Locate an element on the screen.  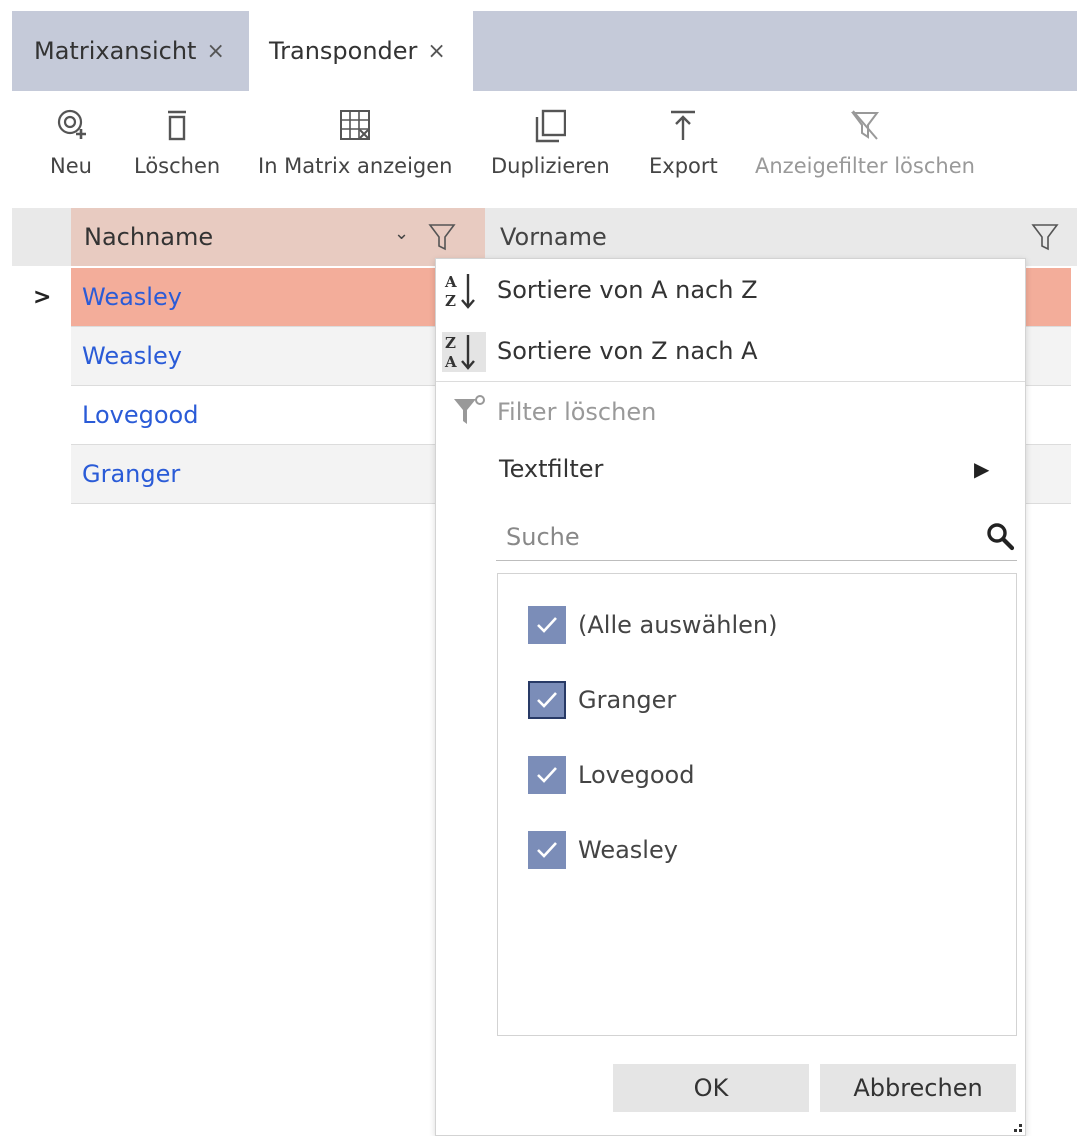
checkbox-select-all is located at coordinates (547, 625).